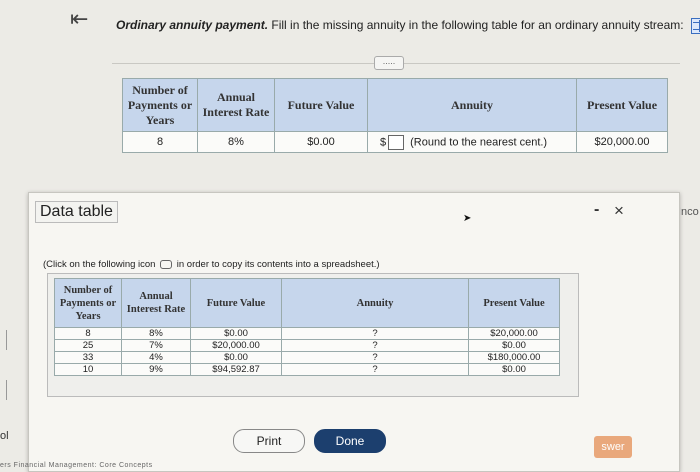  I want to click on cell-present-value: $180,000.00, so click(514, 357).